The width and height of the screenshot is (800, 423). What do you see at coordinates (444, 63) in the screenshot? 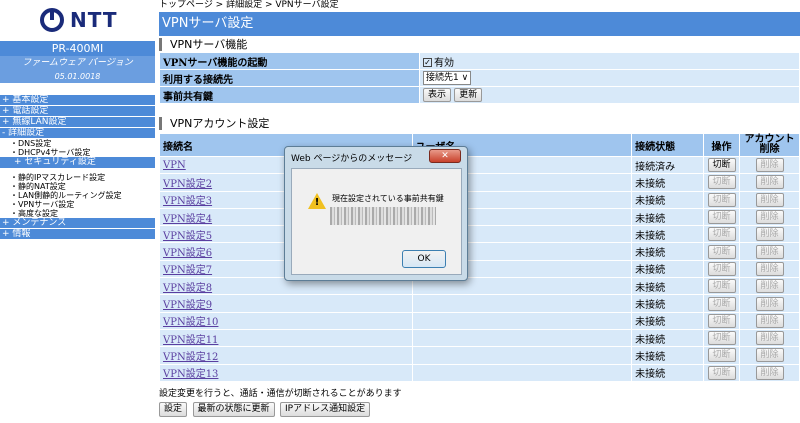
I see `enable-value: 有効` at bounding box center [444, 63].